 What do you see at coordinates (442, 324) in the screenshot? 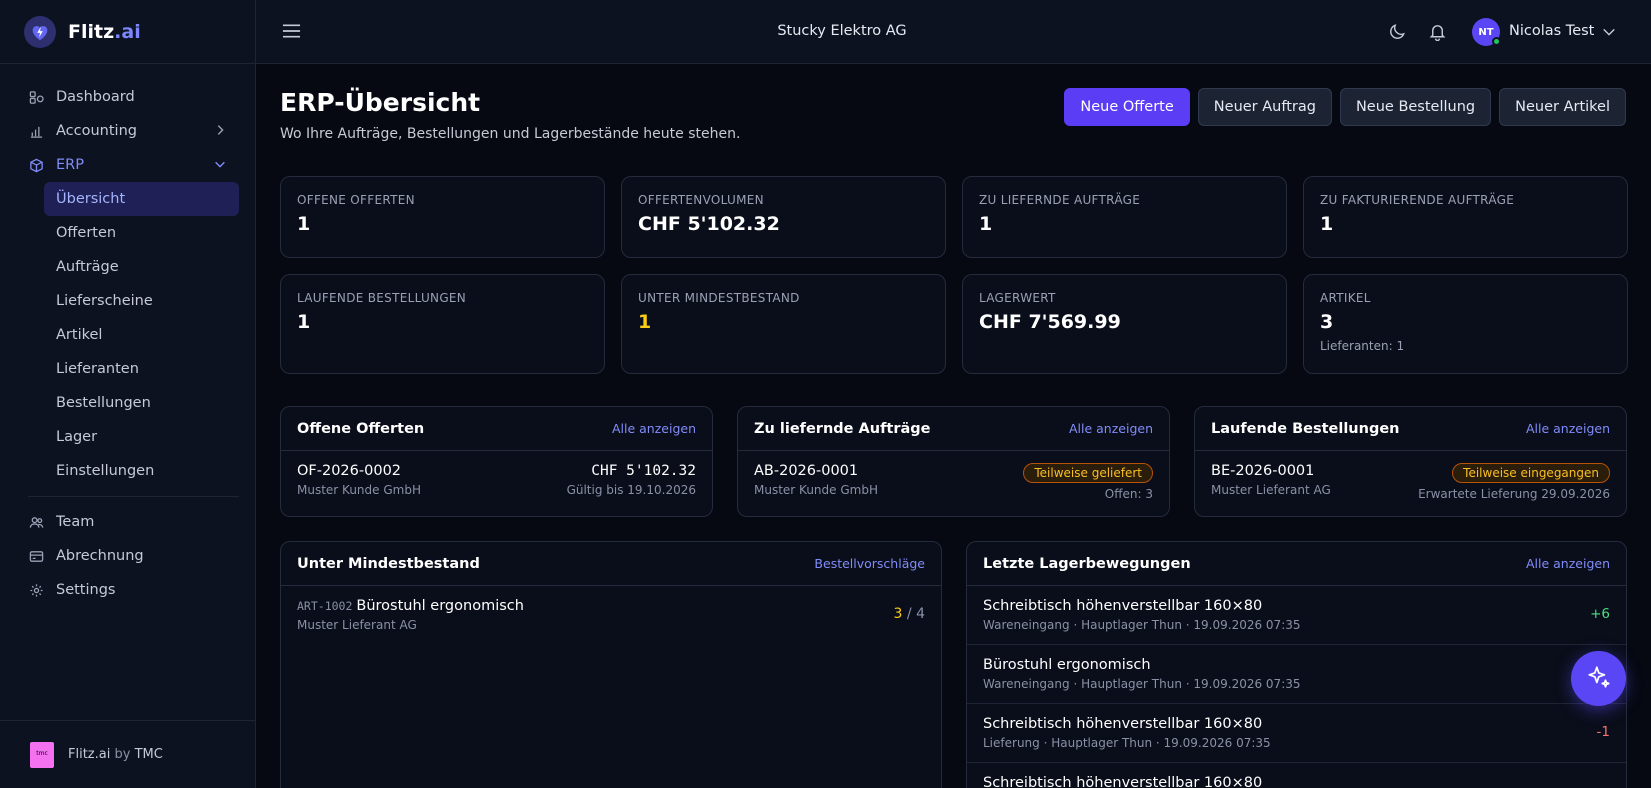
I see `kpi-card: Laufende Bestellungen 1` at bounding box center [442, 324].